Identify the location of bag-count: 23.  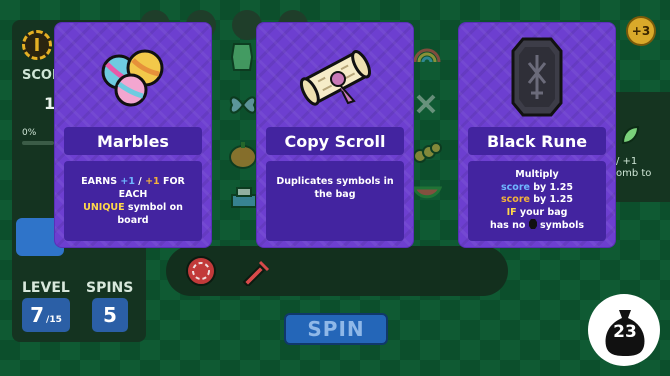
(625, 332).